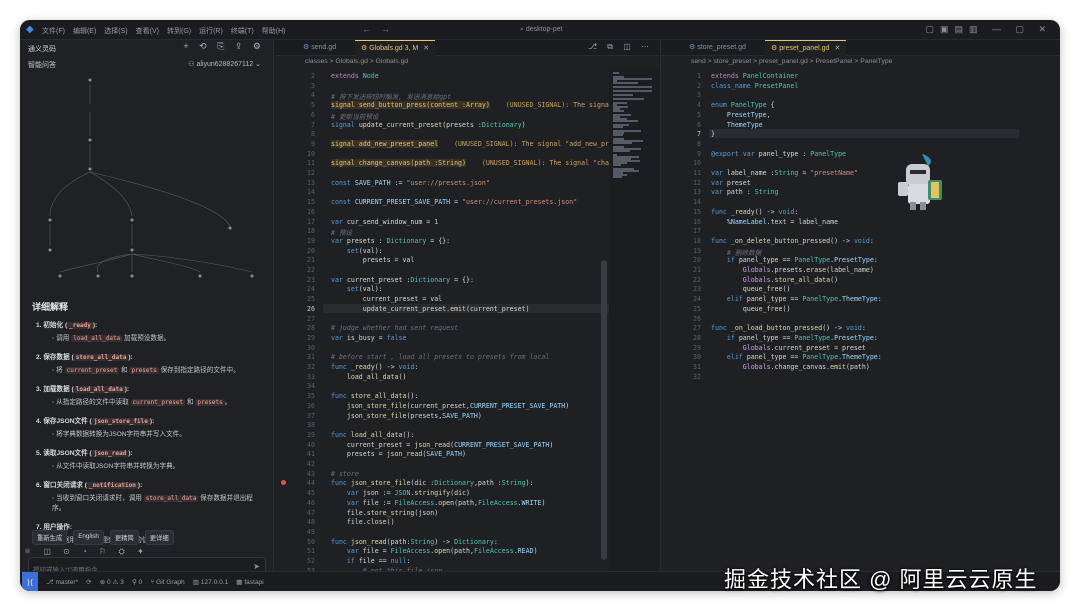  I want to click on line-number: 19, so click(690, 251).